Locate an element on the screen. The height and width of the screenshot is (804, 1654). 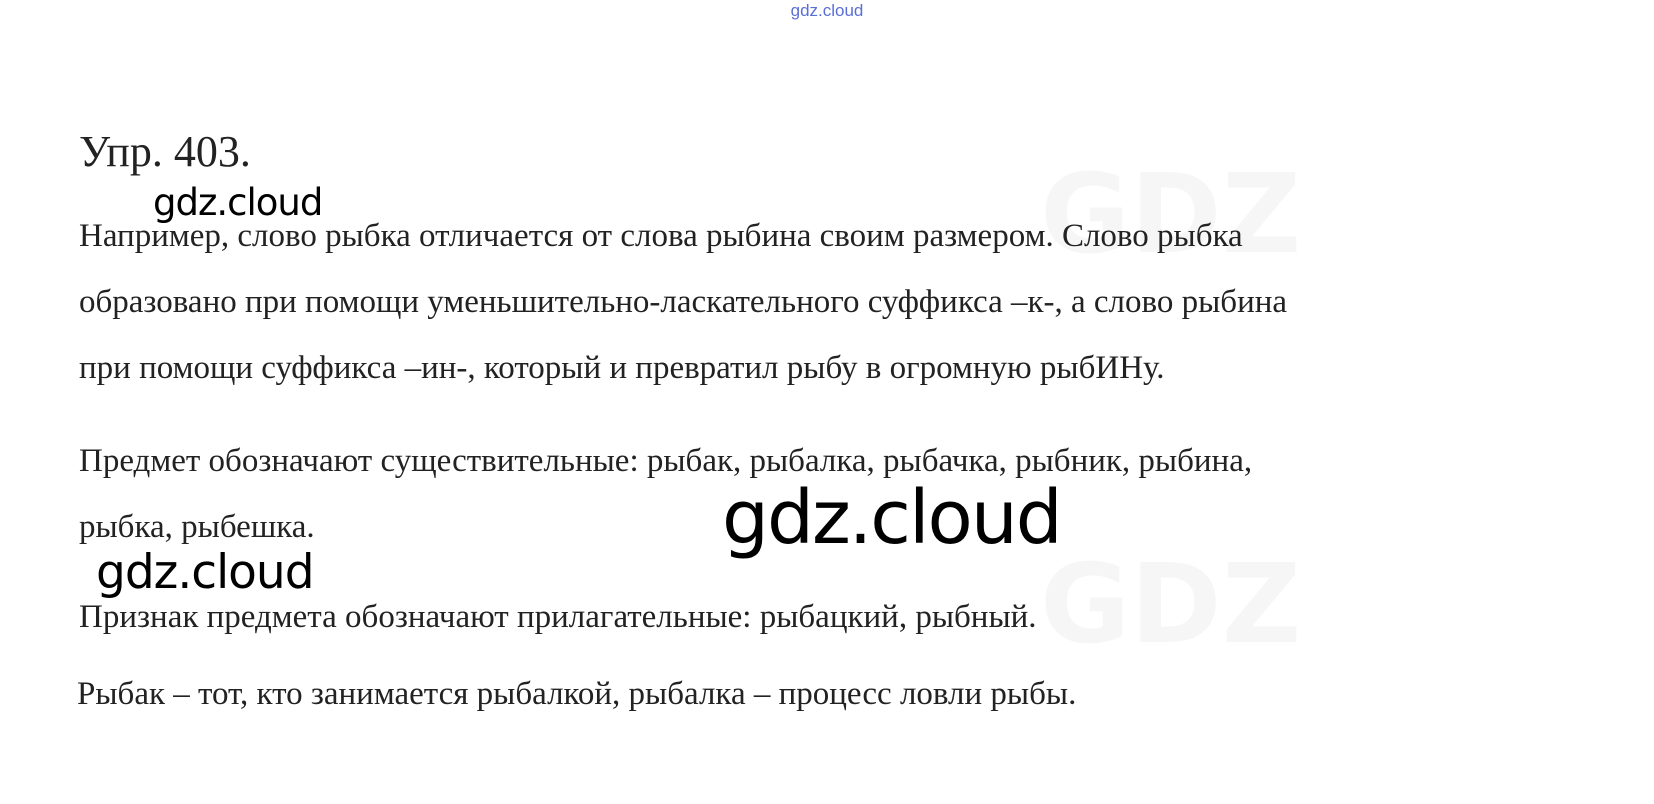
watermark-medium: gdz.cloud is located at coordinates (205, 572).